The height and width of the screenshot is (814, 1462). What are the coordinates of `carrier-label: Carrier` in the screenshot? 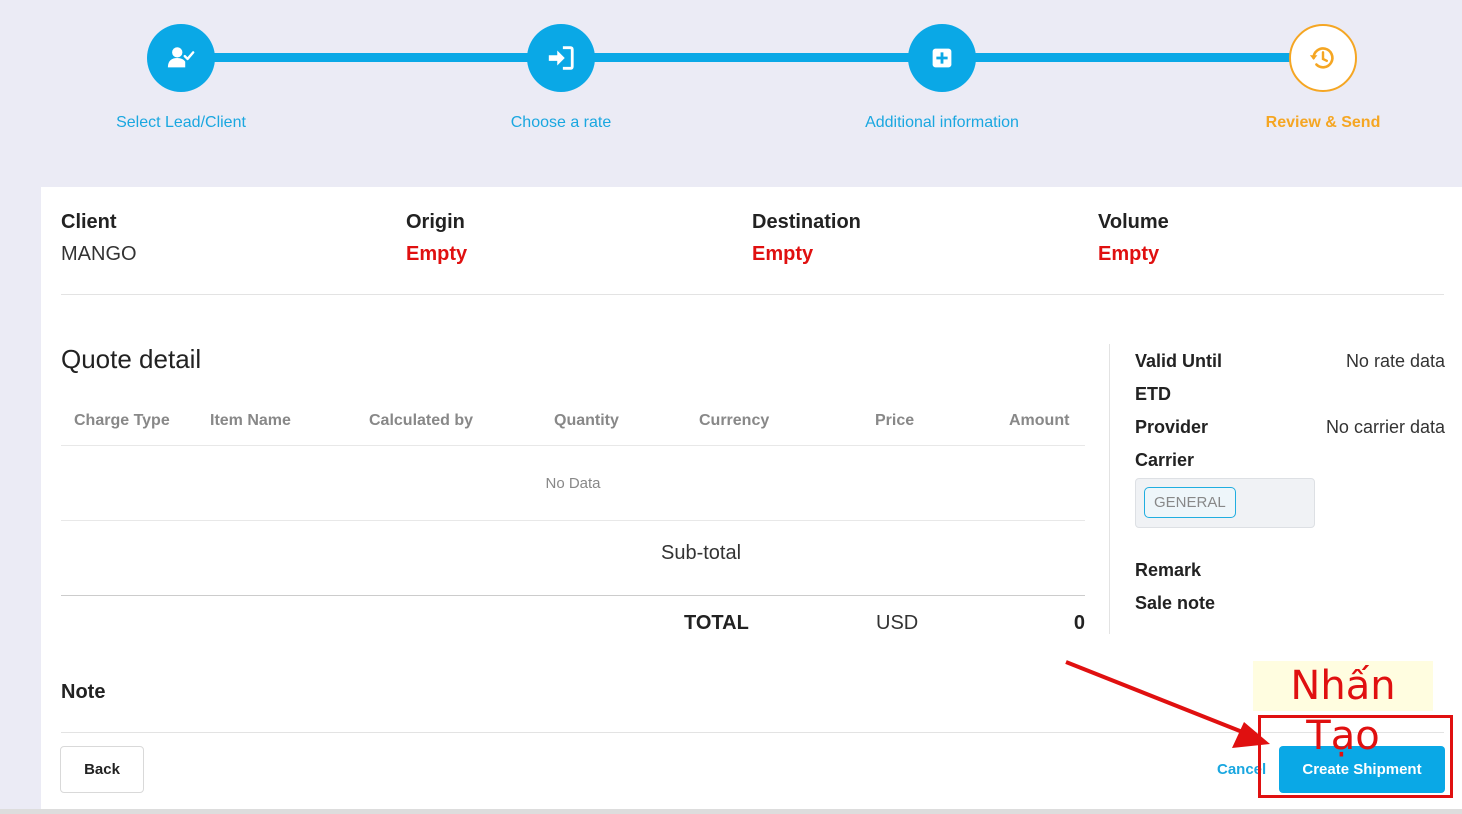 It's located at (1165, 460).